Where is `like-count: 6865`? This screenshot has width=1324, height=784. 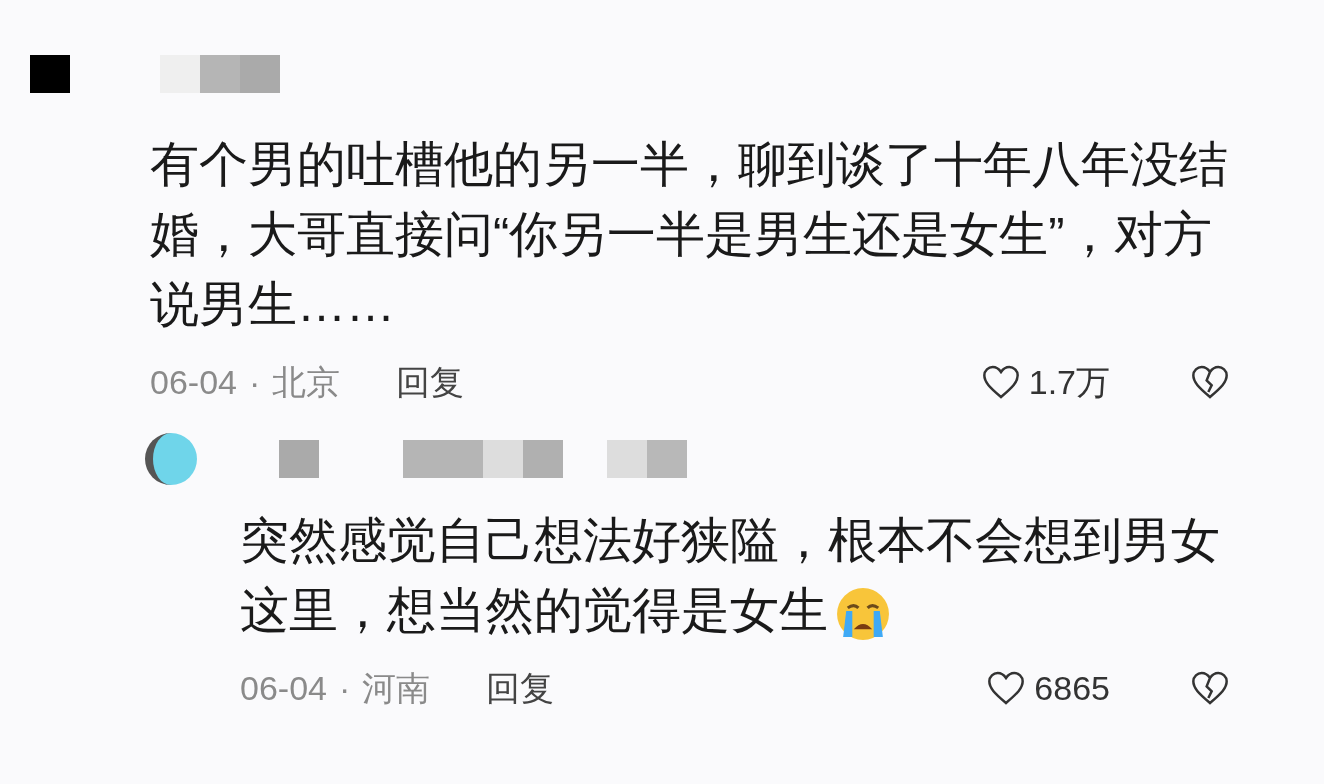 like-count: 6865 is located at coordinates (1072, 688).